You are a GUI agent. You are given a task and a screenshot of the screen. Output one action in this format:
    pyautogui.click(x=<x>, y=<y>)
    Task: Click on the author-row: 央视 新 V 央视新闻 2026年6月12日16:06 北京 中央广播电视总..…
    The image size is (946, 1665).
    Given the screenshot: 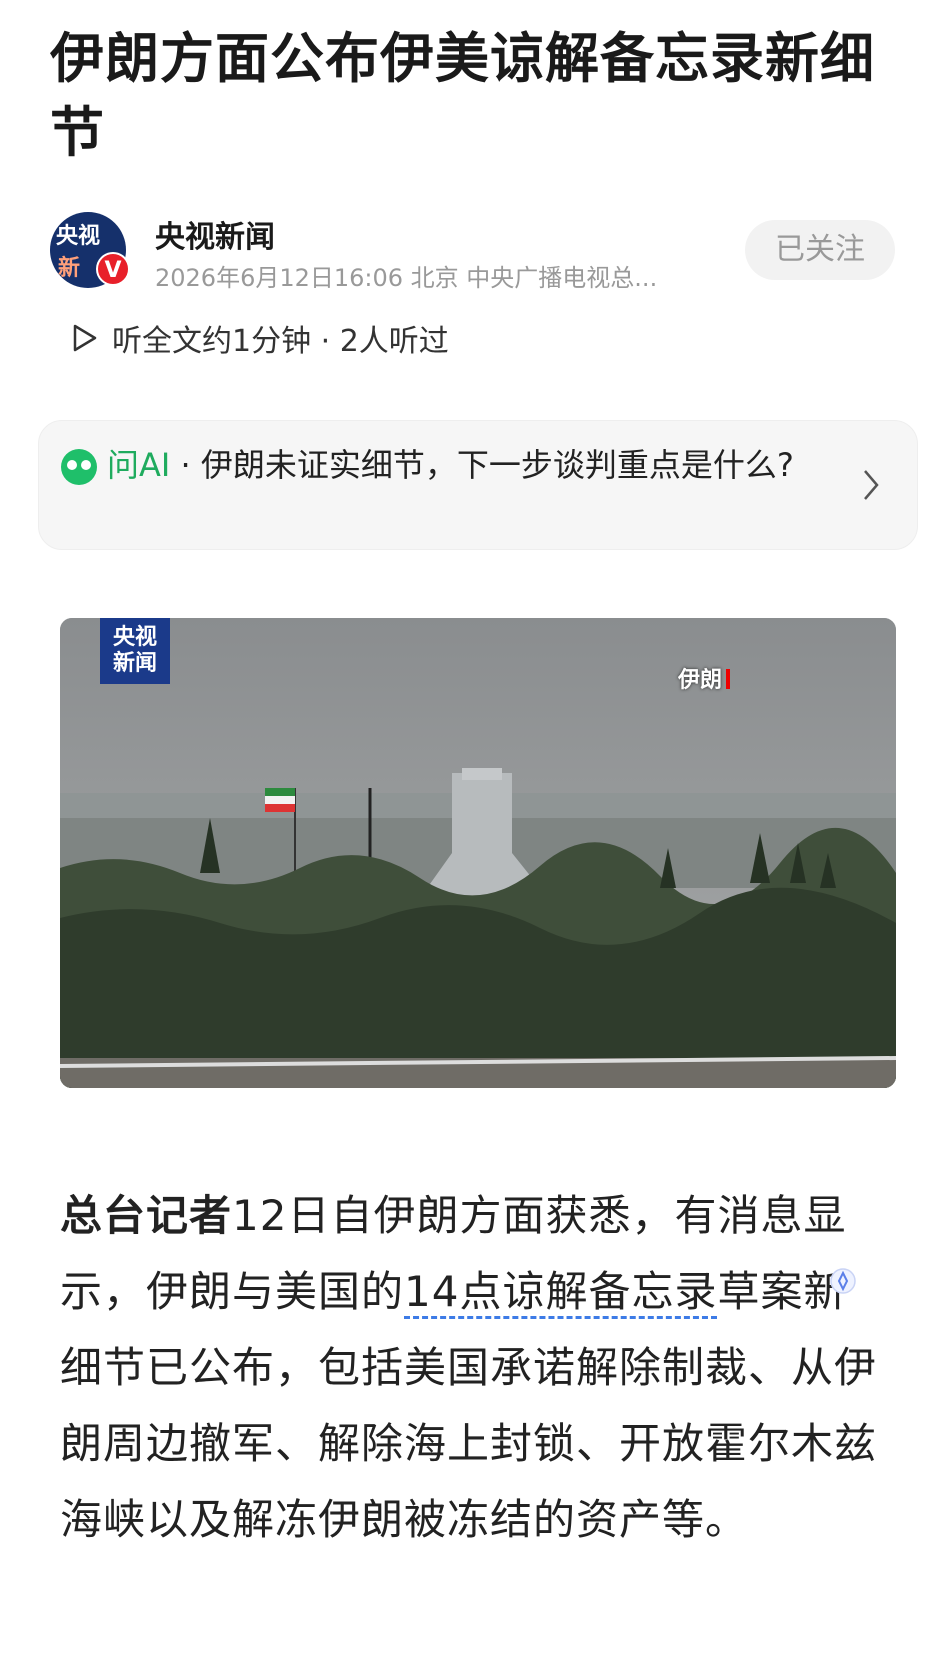 What is the action you would take?
    pyautogui.click(x=480, y=252)
    